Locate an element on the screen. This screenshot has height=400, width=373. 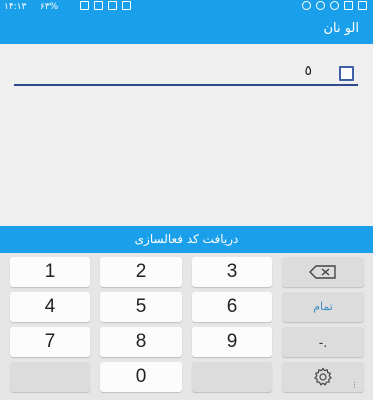
backspace-icon is located at coordinates (322, 272).